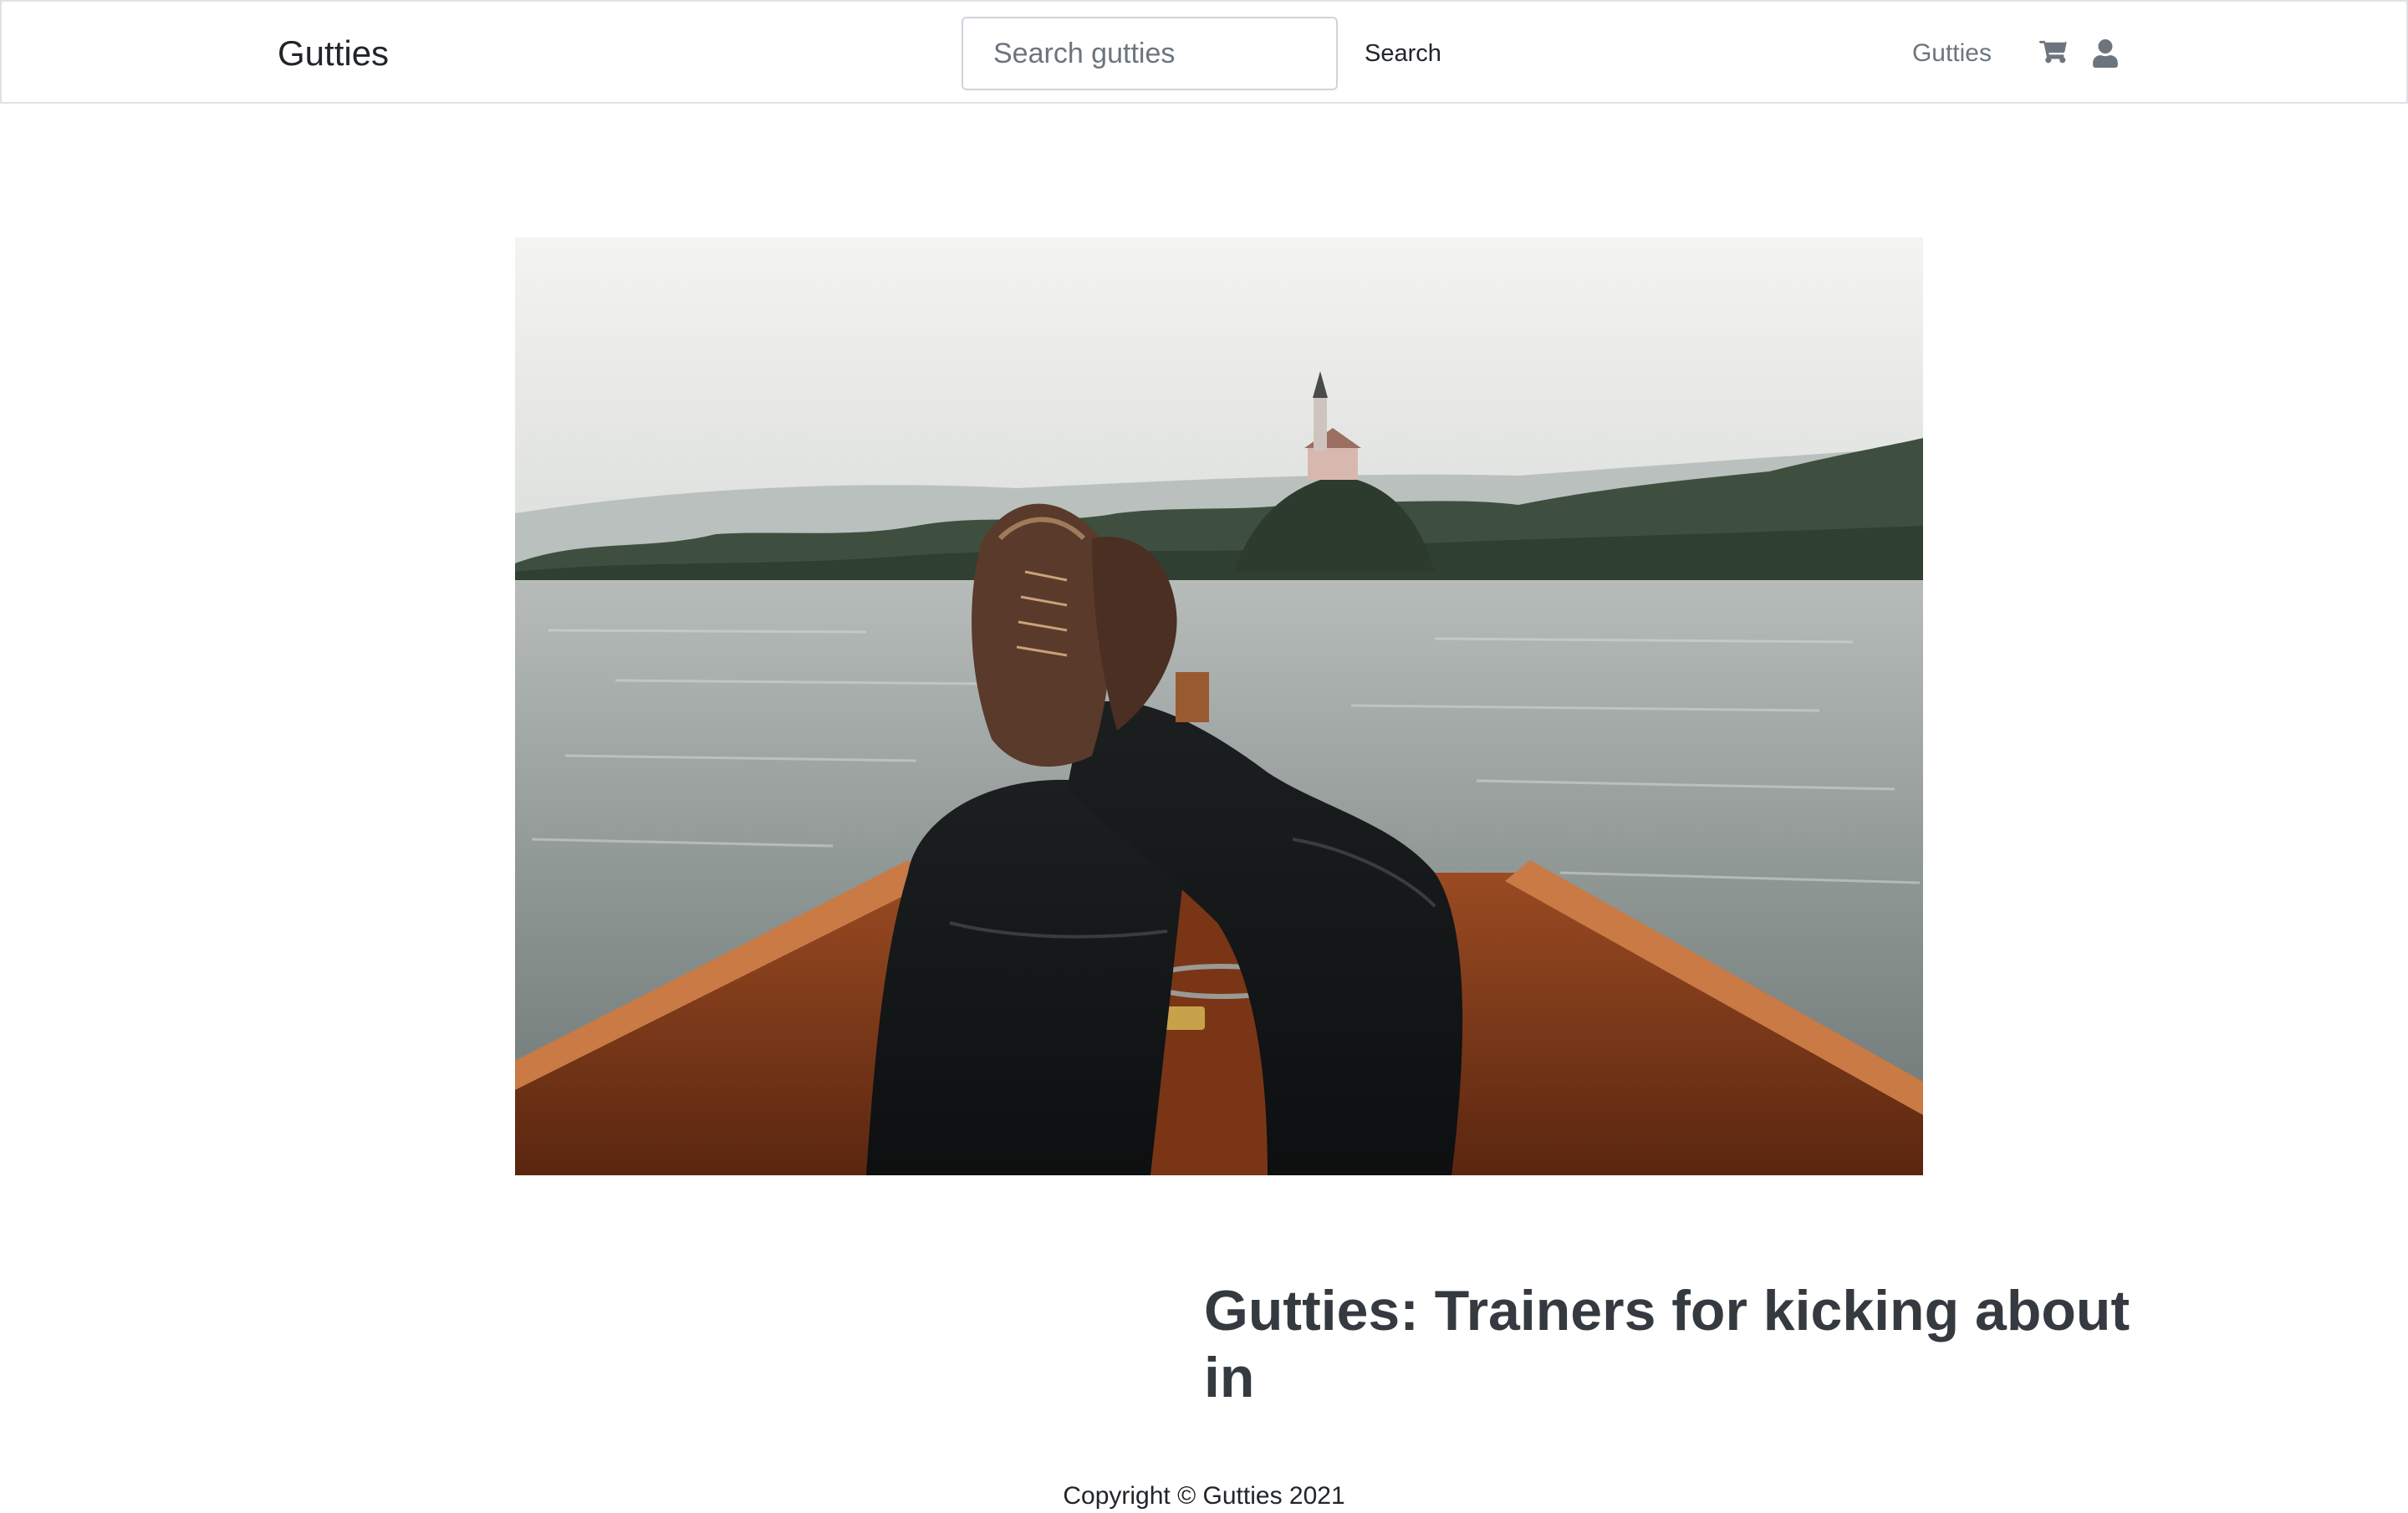 This screenshot has width=2408, height=1513. I want to click on user-icon, so click(2105, 54).